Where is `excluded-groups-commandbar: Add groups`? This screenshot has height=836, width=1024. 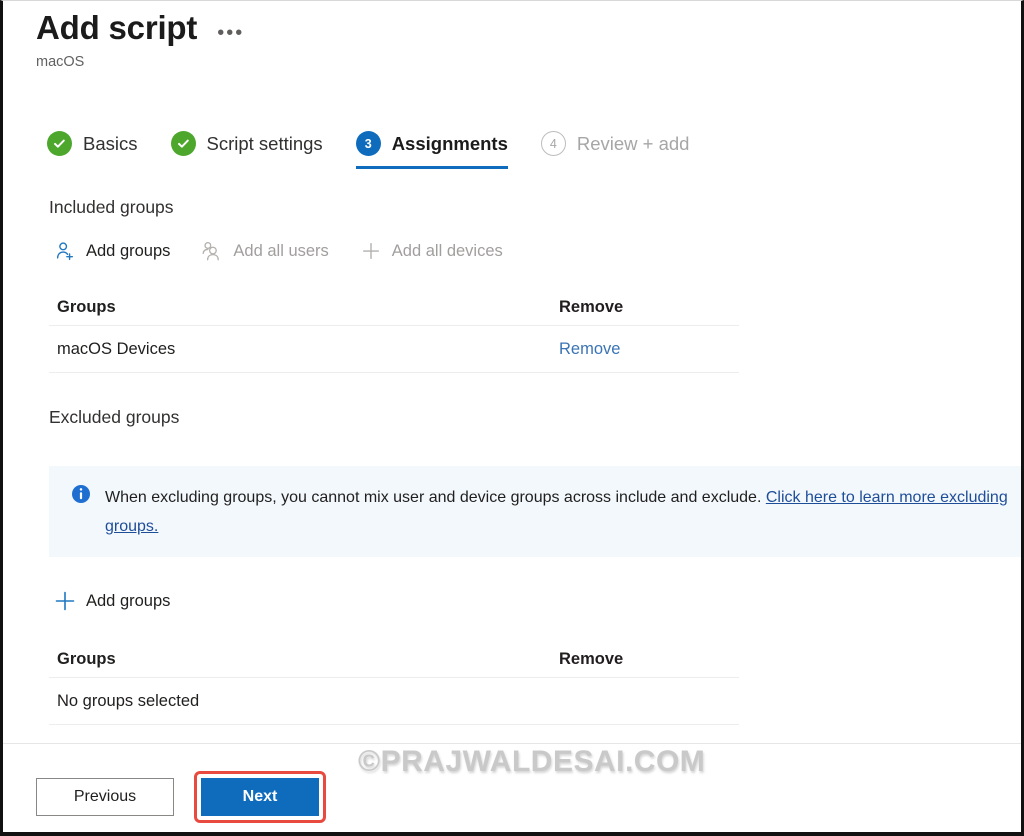
excluded-groups-commandbar: Add groups is located at coordinates (126, 601).